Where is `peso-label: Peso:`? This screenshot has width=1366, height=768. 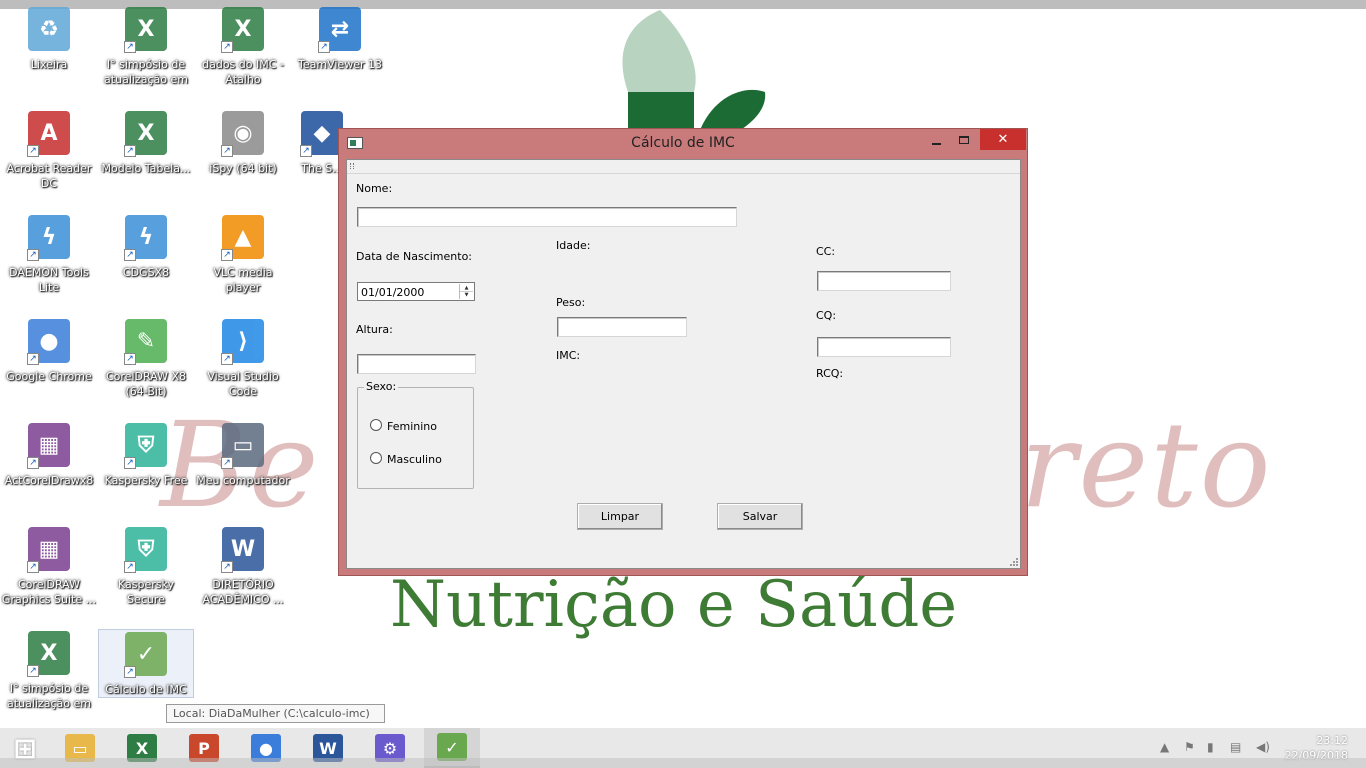
peso-label: Peso: is located at coordinates (571, 302).